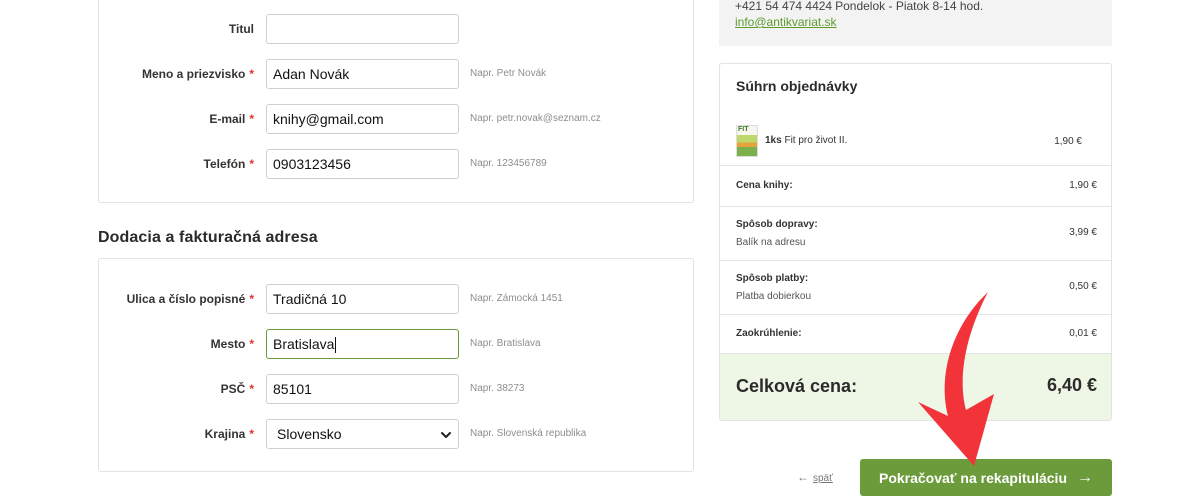 Image resolution: width=1200 pixels, height=500 pixels. I want to click on city-label: Mesto *, so click(232, 344).